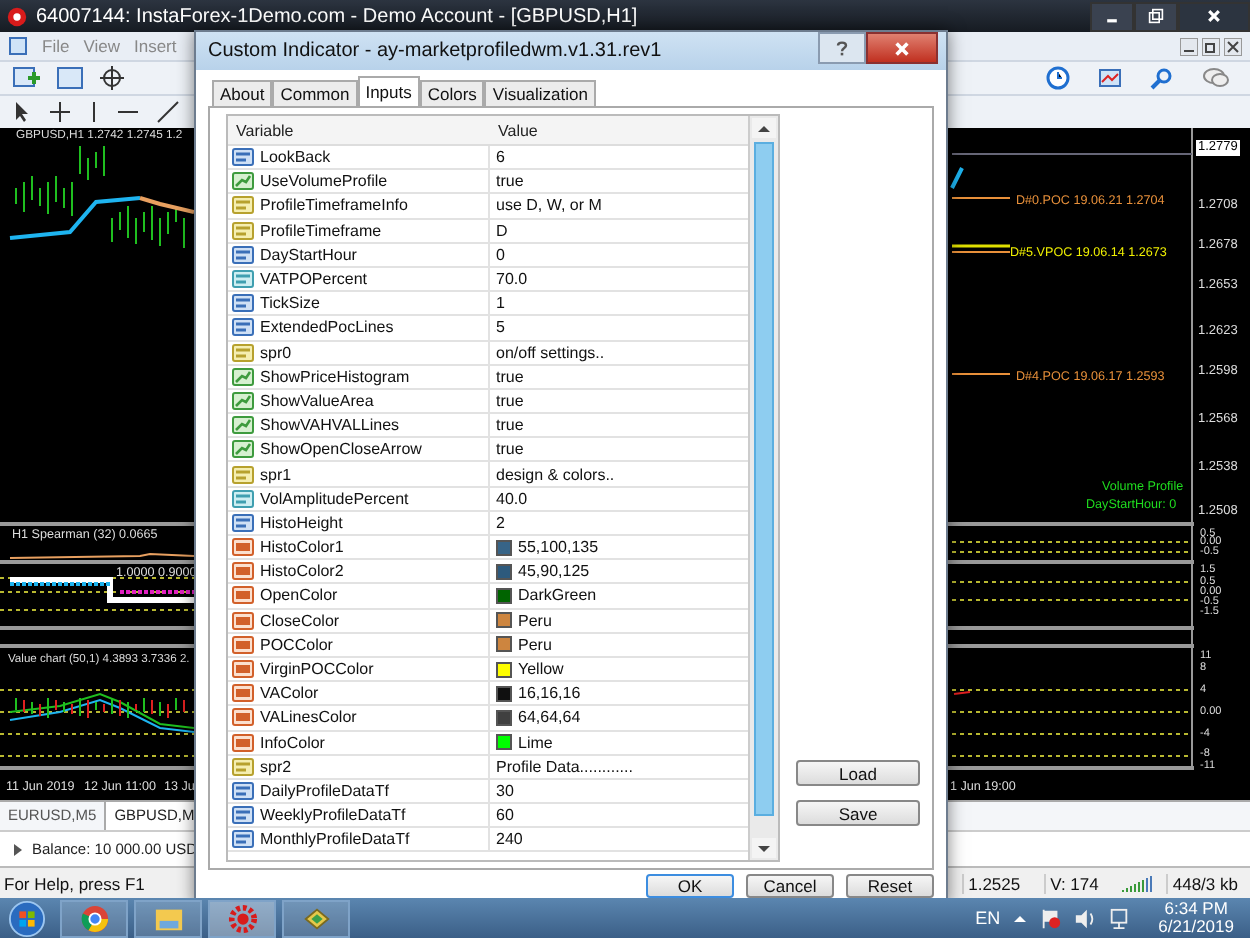  What do you see at coordinates (295, 157) in the screenshot?
I see `variable-name: LookBack` at bounding box center [295, 157].